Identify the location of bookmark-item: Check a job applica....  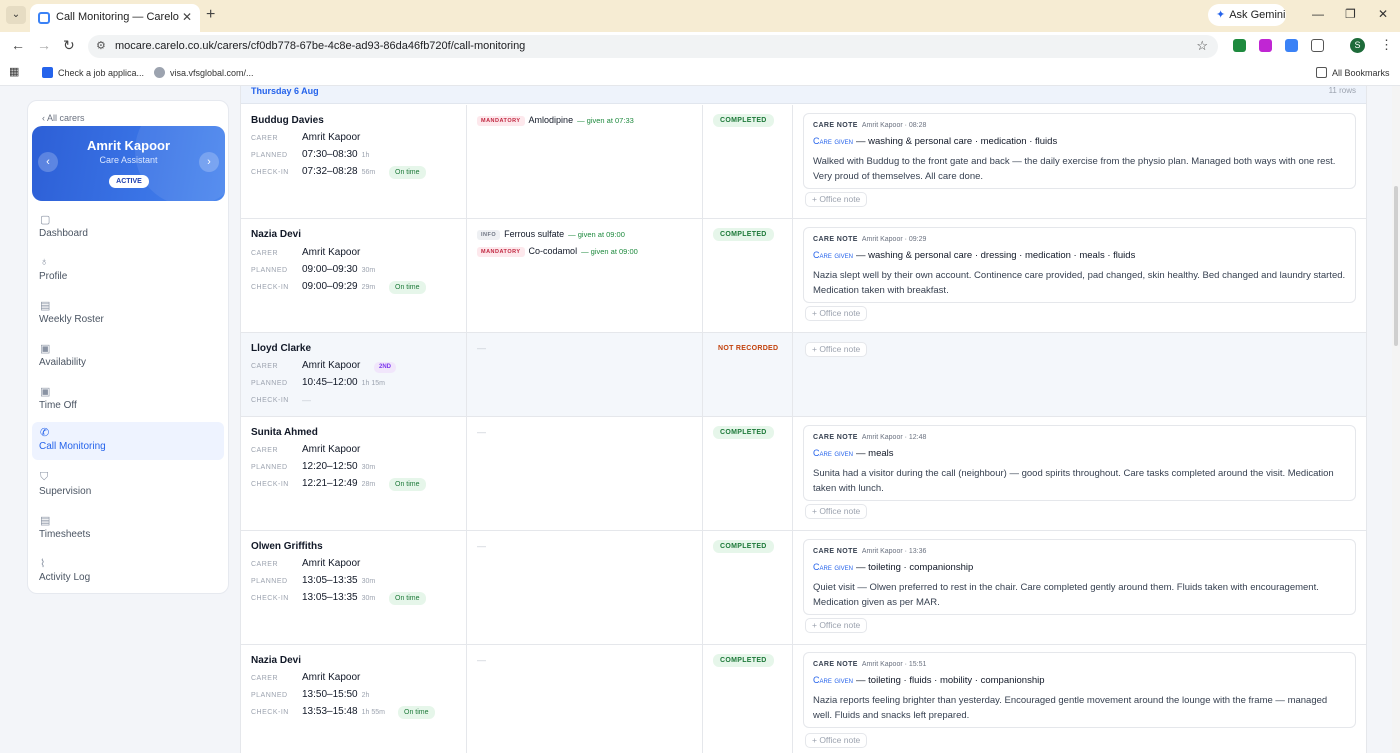
(93, 72).